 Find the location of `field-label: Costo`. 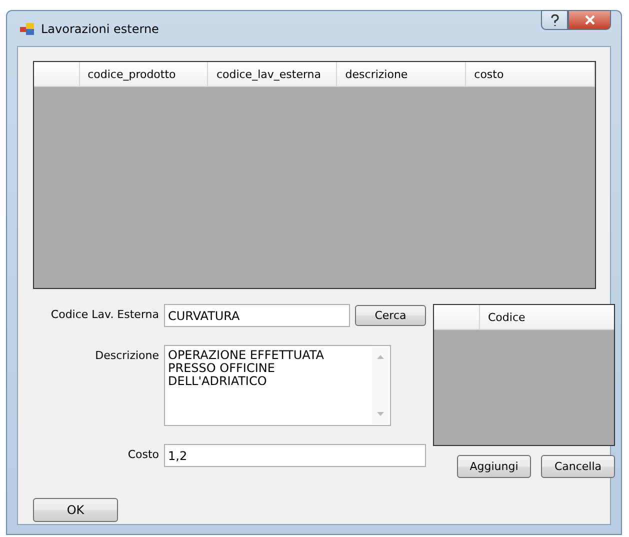

field-label: Costo is located at coordinates (142, 454).